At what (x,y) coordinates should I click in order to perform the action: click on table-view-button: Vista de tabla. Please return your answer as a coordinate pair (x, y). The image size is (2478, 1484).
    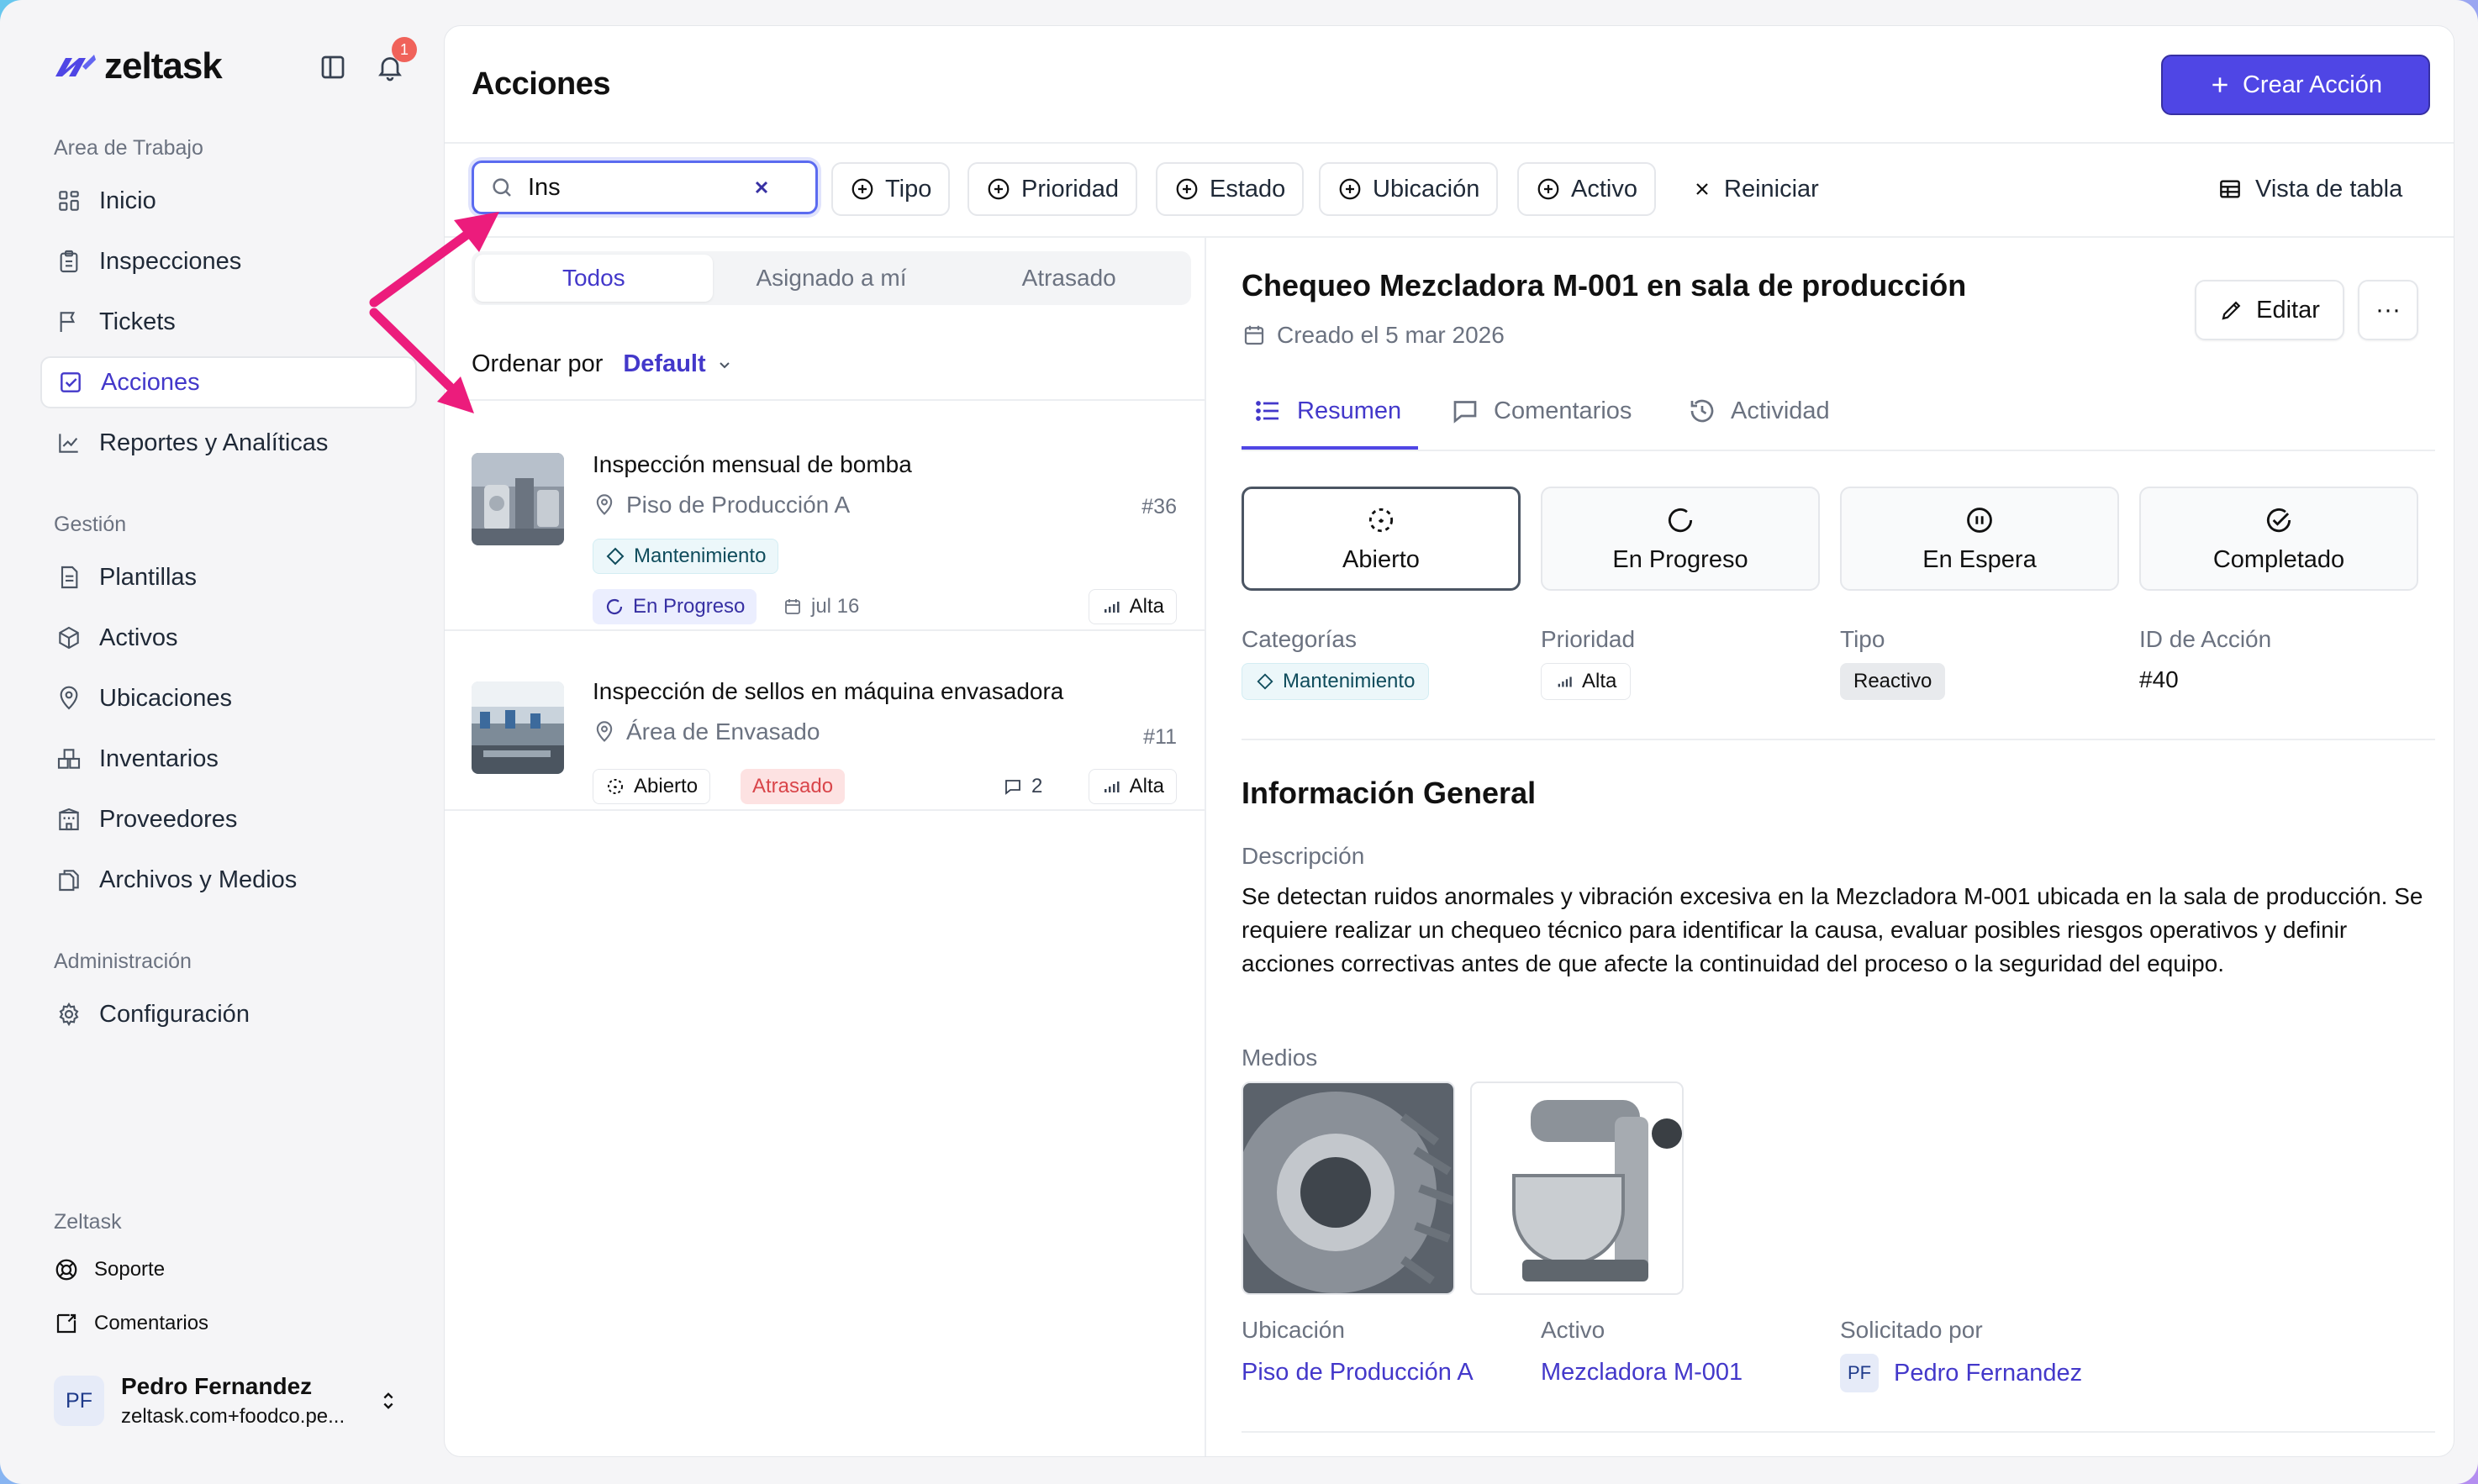
    Looking at the image, I should click on (2309, 189).